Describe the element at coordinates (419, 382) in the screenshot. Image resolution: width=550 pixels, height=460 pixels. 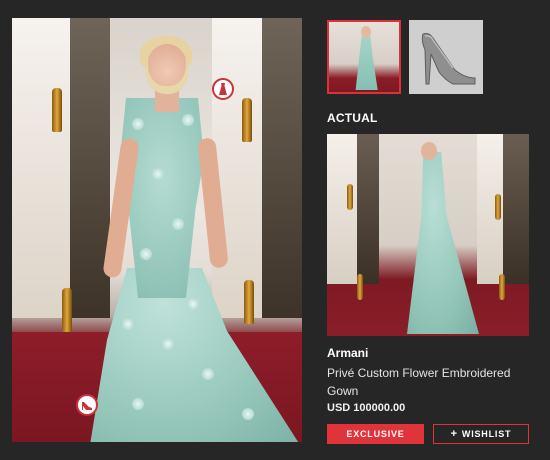
I see `product-name: Privé Custom Flower Embroidered Gown` at that location.